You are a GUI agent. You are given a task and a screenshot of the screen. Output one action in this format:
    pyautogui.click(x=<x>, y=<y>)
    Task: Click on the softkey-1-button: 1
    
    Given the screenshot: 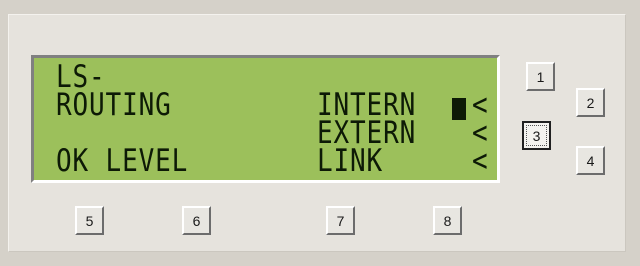 What is the action you would take?
    pyautogui.click(x=540, y=76)
    